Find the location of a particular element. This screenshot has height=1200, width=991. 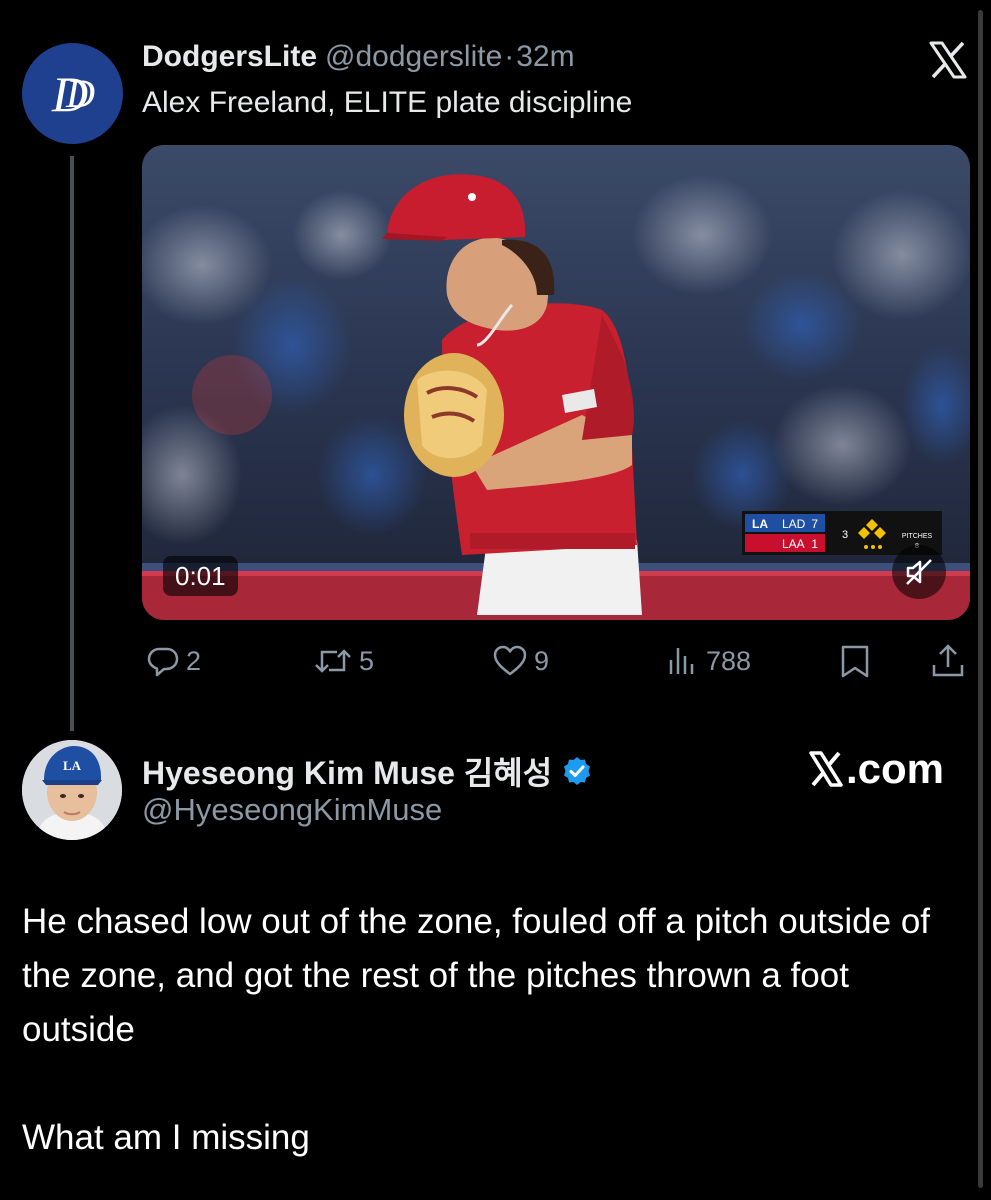

reply-action: 2 is located at coordinates (173, 661).